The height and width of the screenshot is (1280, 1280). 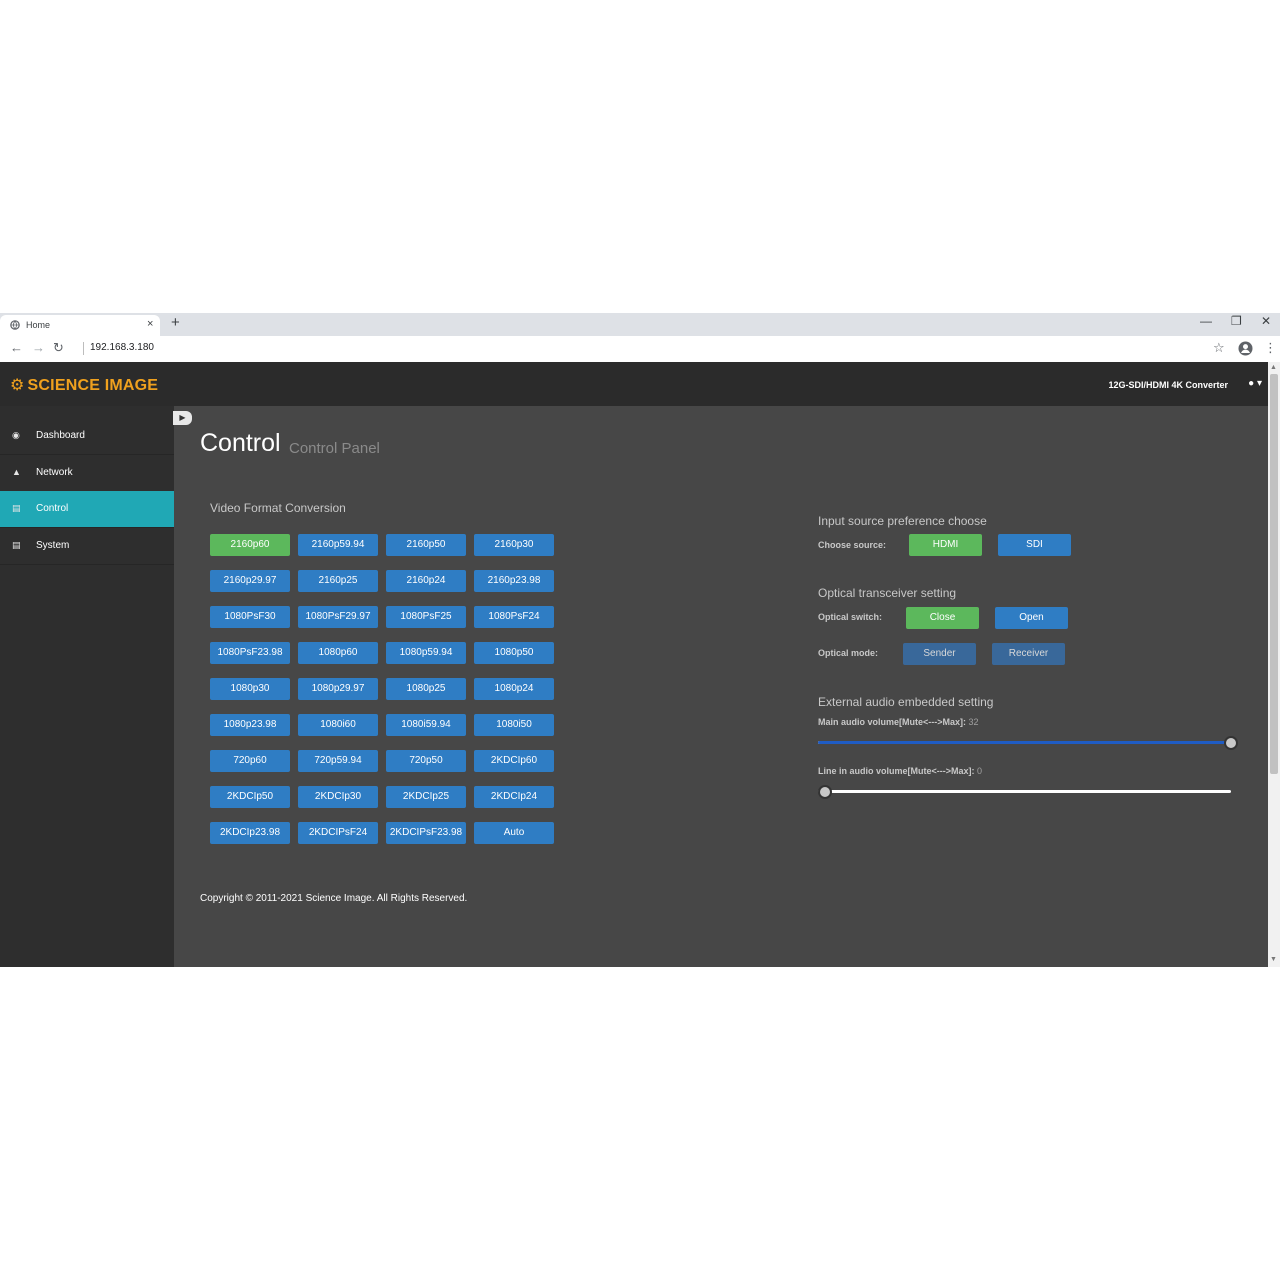 What do you see at coordinates (16, 508) in the screenshot?
I see `chart-icon: ▤` at bounding box center [16, 508].